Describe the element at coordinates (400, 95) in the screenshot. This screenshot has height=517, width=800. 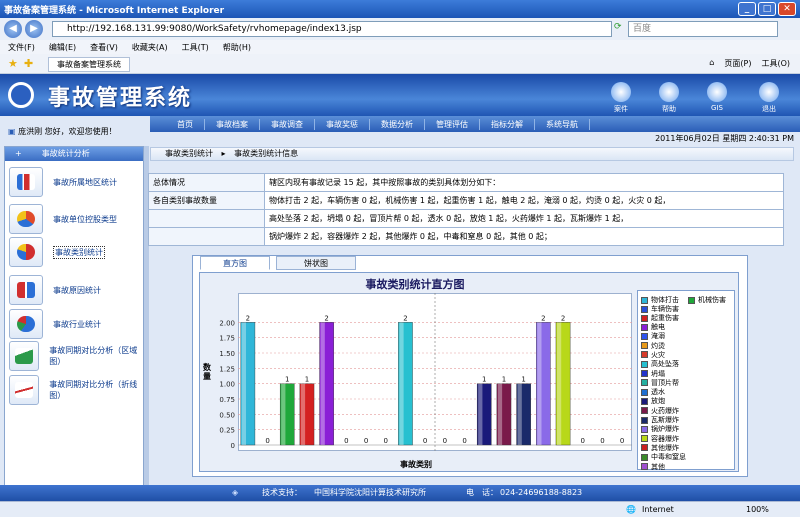
I see `app-header: 事故管理系统 案件 帮助 GIS 退出` at that location.